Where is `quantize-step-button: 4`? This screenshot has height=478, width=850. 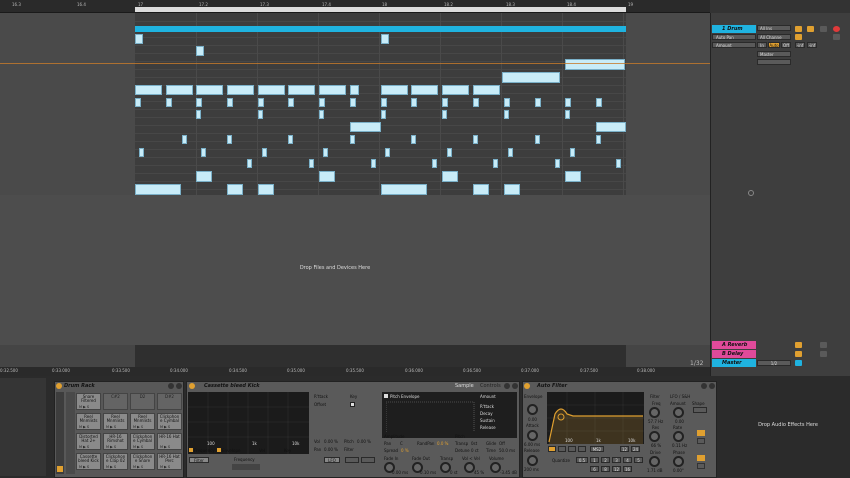
quantize-step-button: 4 is located at coordinates (627, 460).